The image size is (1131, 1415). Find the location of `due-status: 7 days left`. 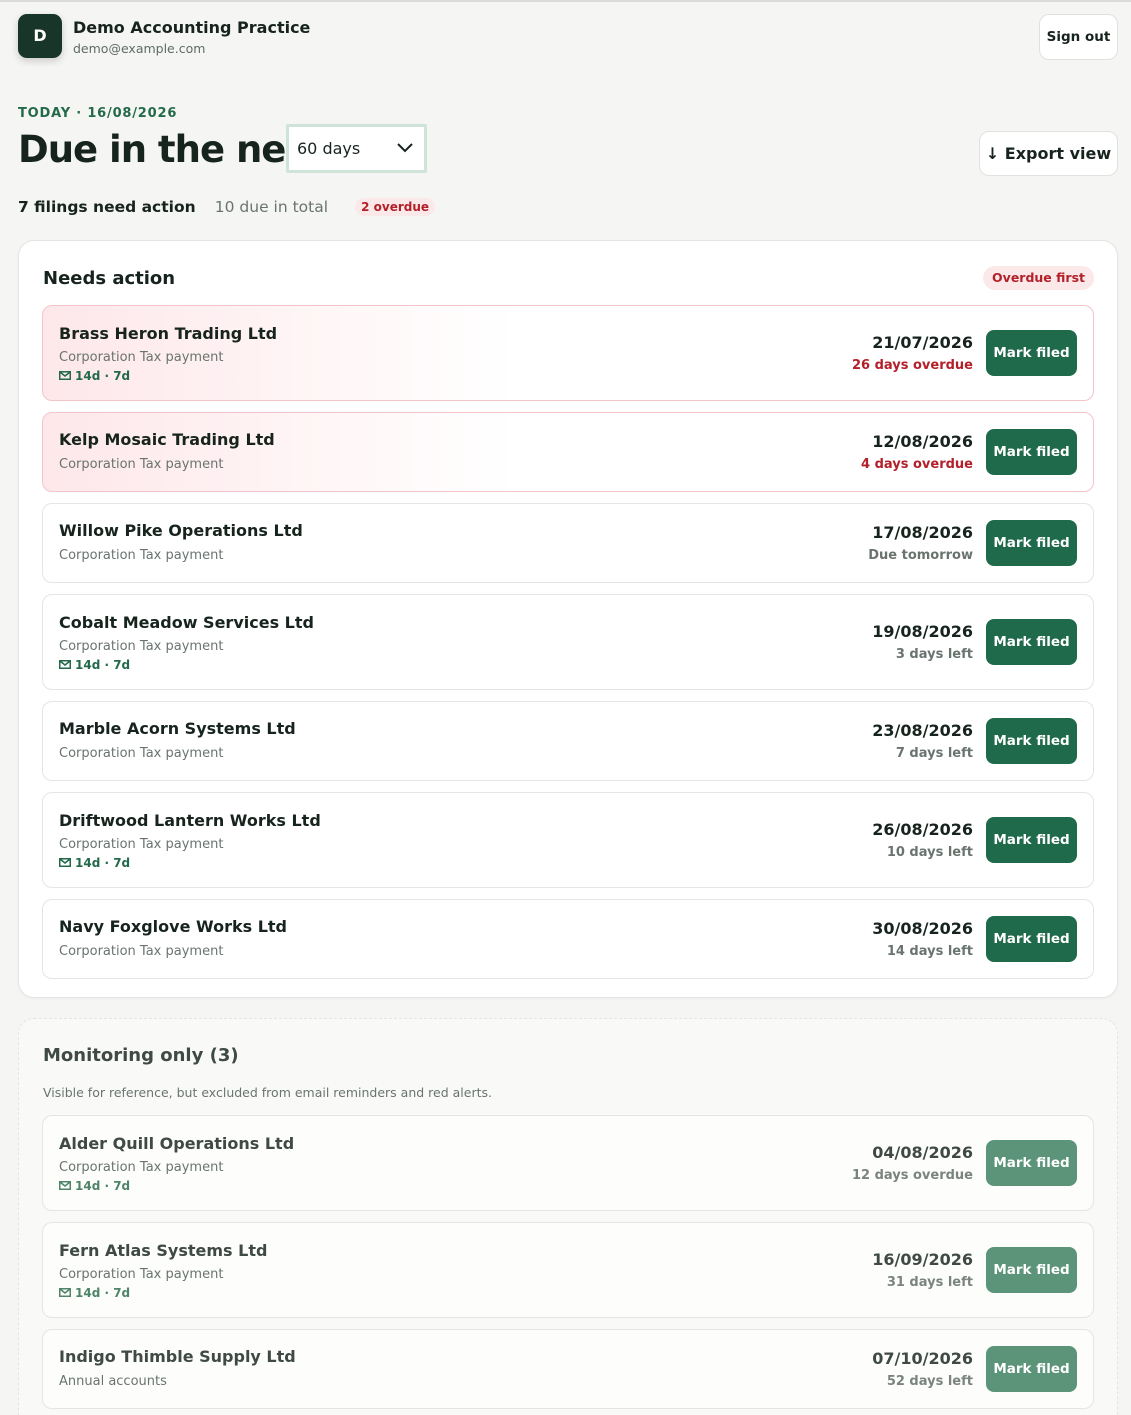

due-status: 7 days left is located at coordinates (934, 753).